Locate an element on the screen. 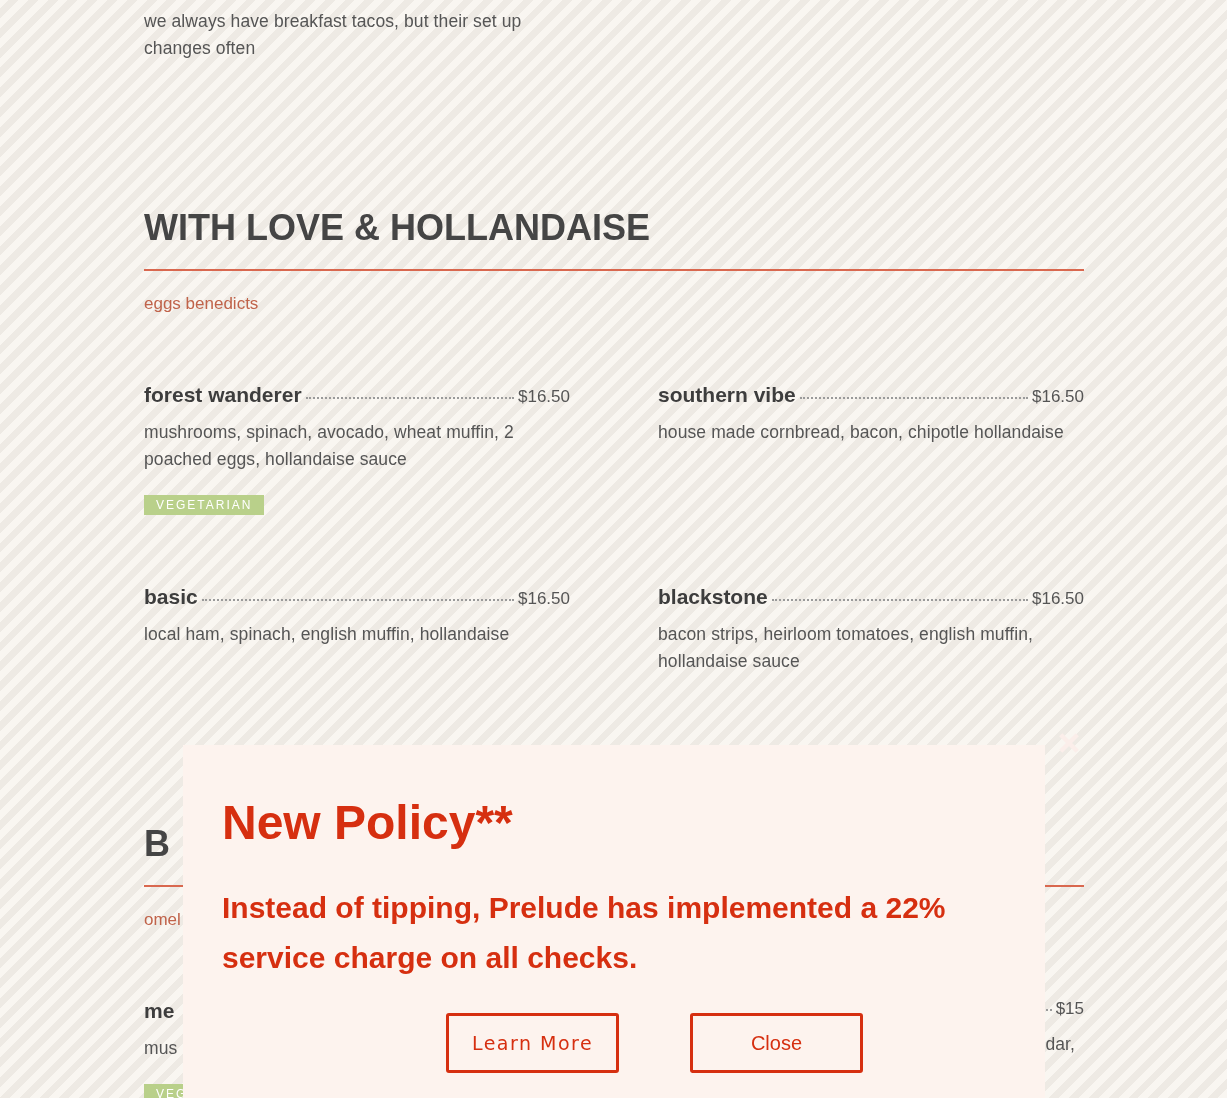 The image size is (1227, 1098). item-name: me is located at coordinates (159, 1011).